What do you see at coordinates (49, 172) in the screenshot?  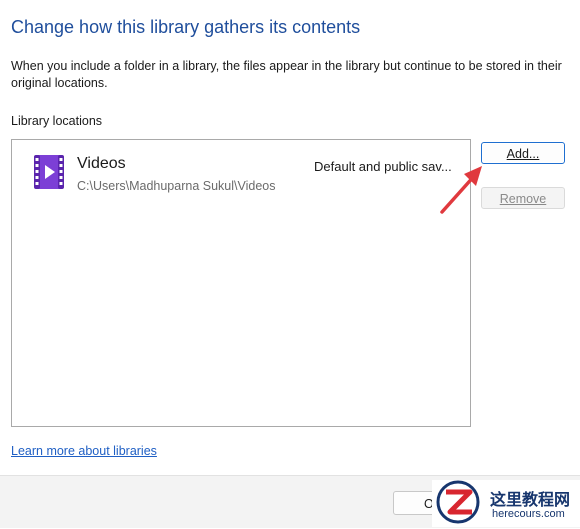 I see `videos-folder-icon` at bounding box center [49, 172].